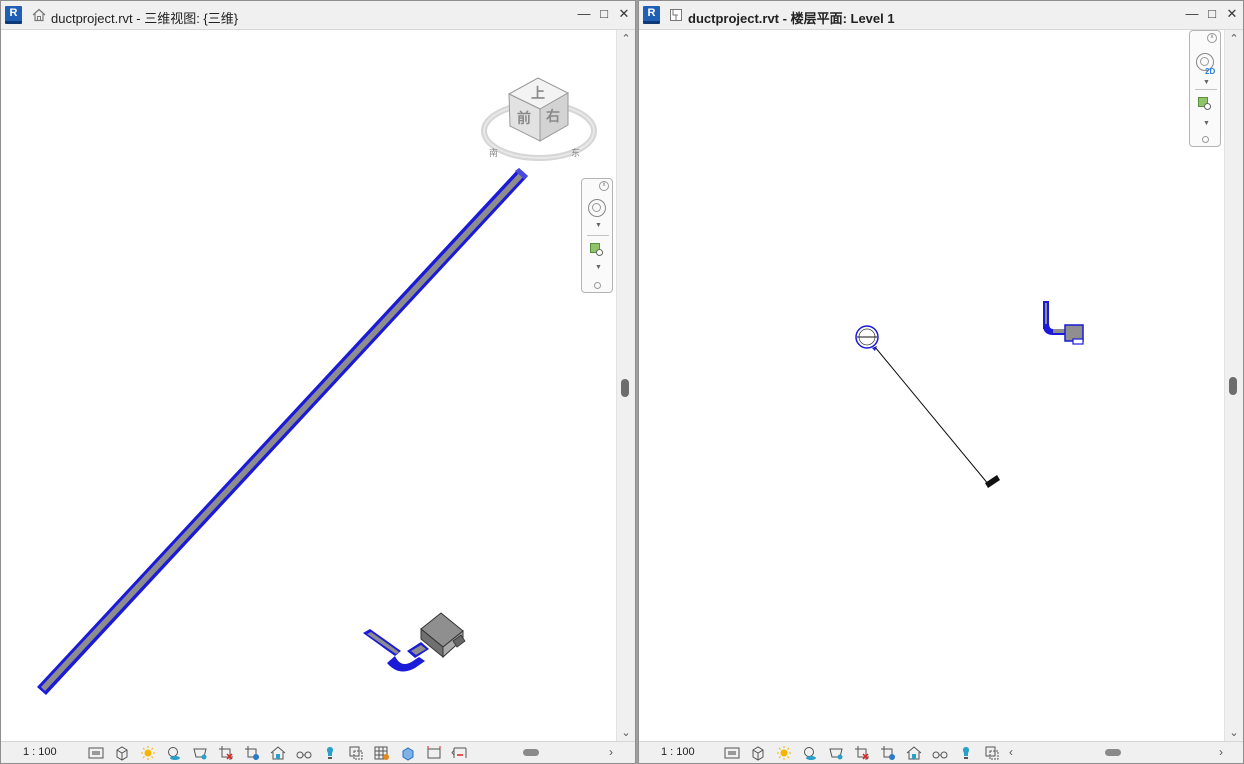 Image resolution: width=1244 pixels, height=764 pixels. What do you see at coordinates (414, 642) in the screenshot?
I see `duct-elbow-with-box` at bounding box center [414, 642].